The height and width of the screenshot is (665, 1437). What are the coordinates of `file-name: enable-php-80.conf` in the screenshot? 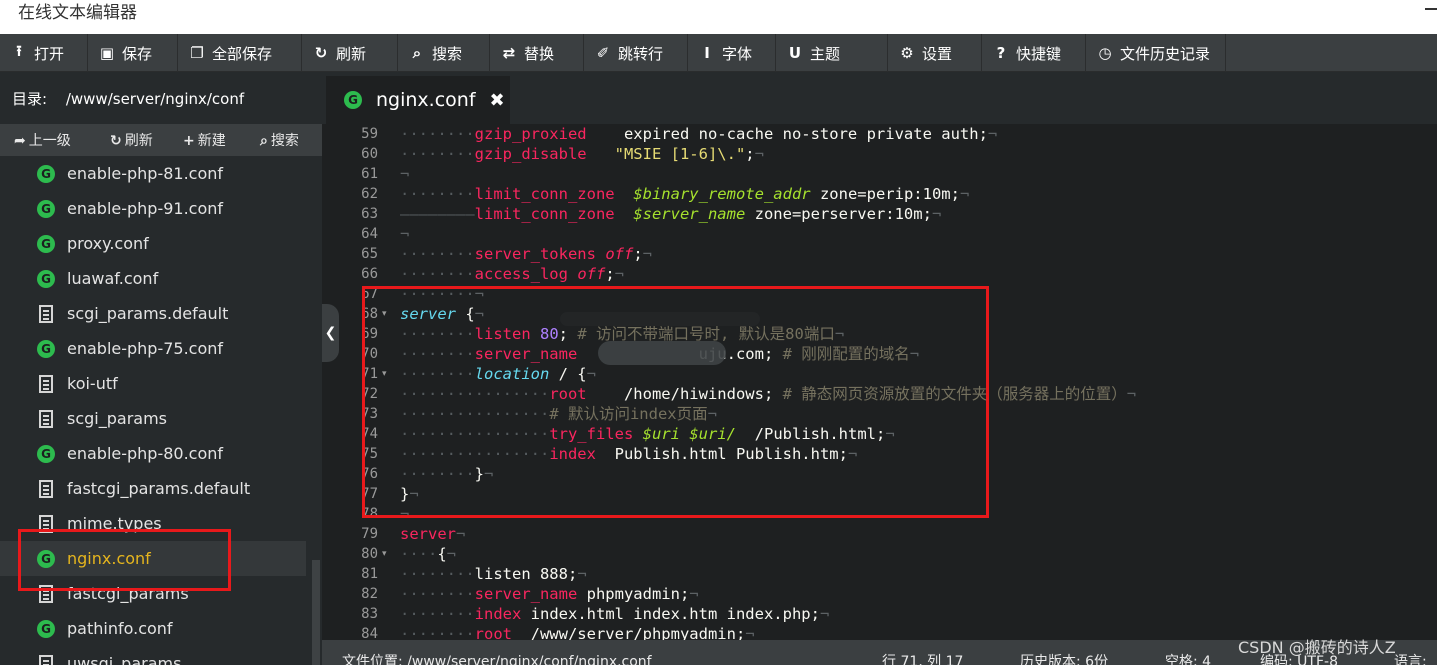 It's located at (145, 453).